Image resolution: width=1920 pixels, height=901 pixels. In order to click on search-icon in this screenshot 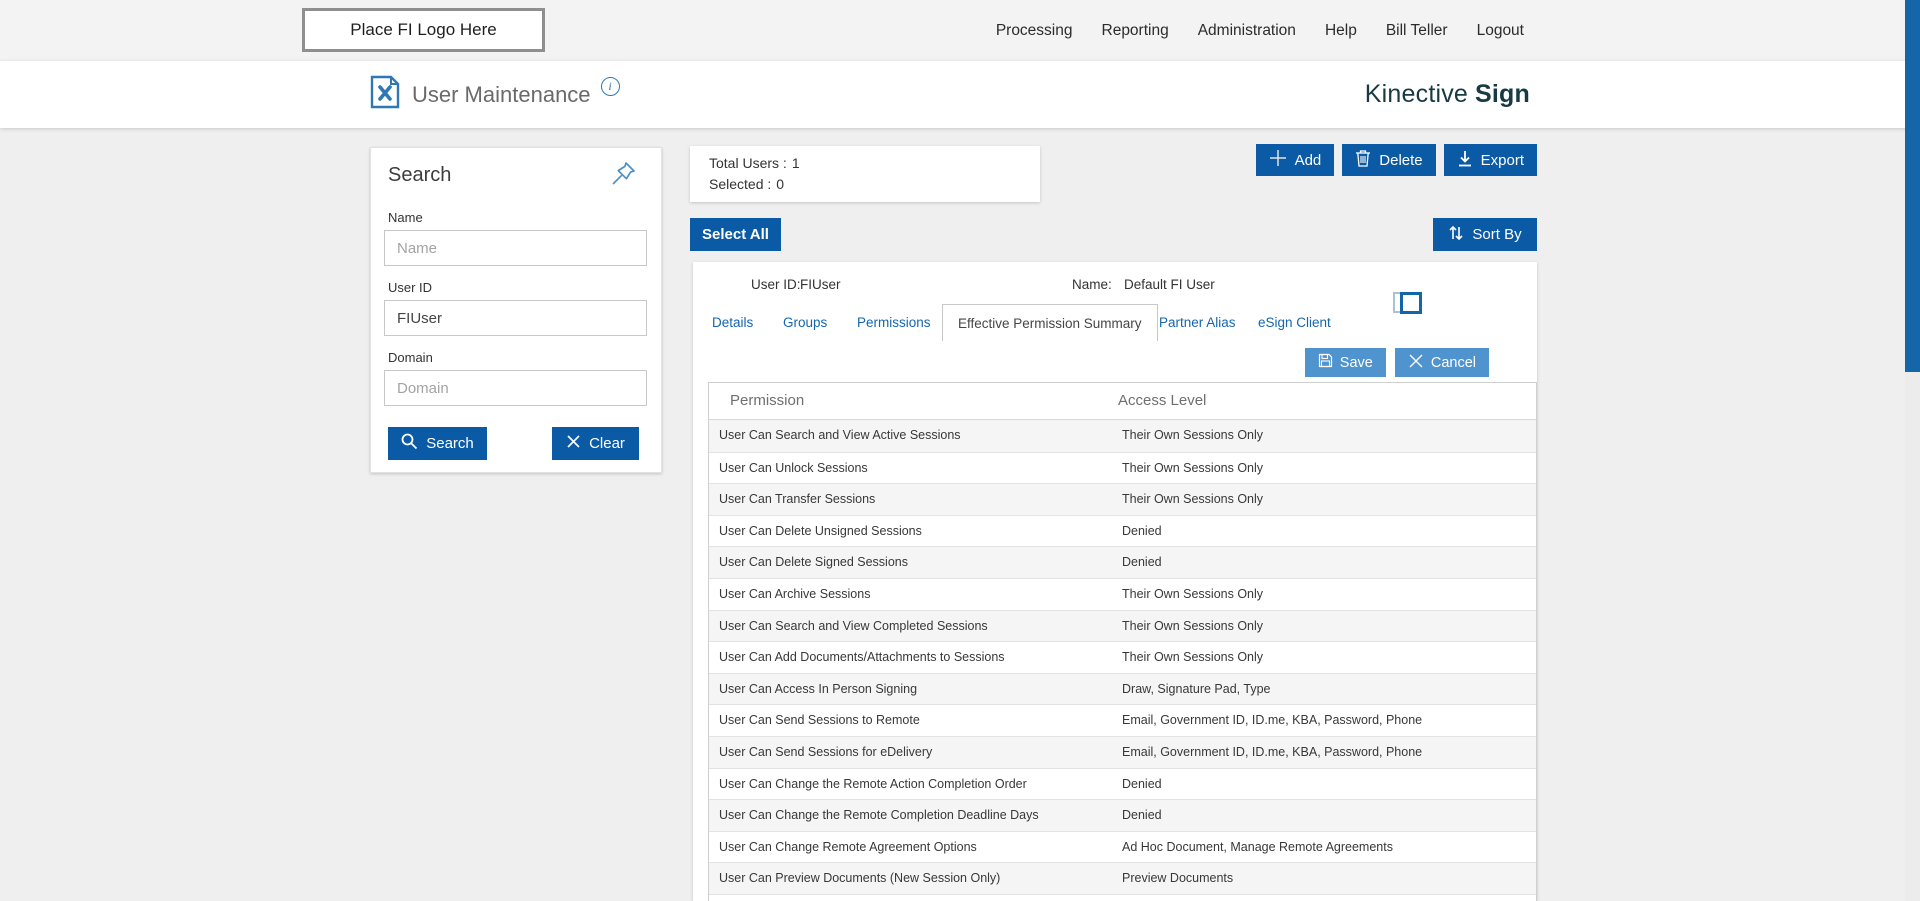, I will do `click(409, 443)`.